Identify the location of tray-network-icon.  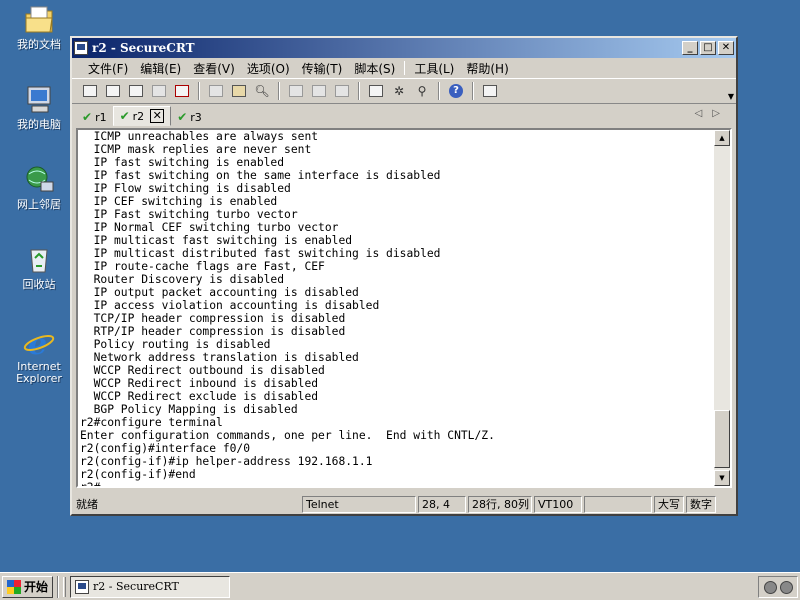
(786, 587).